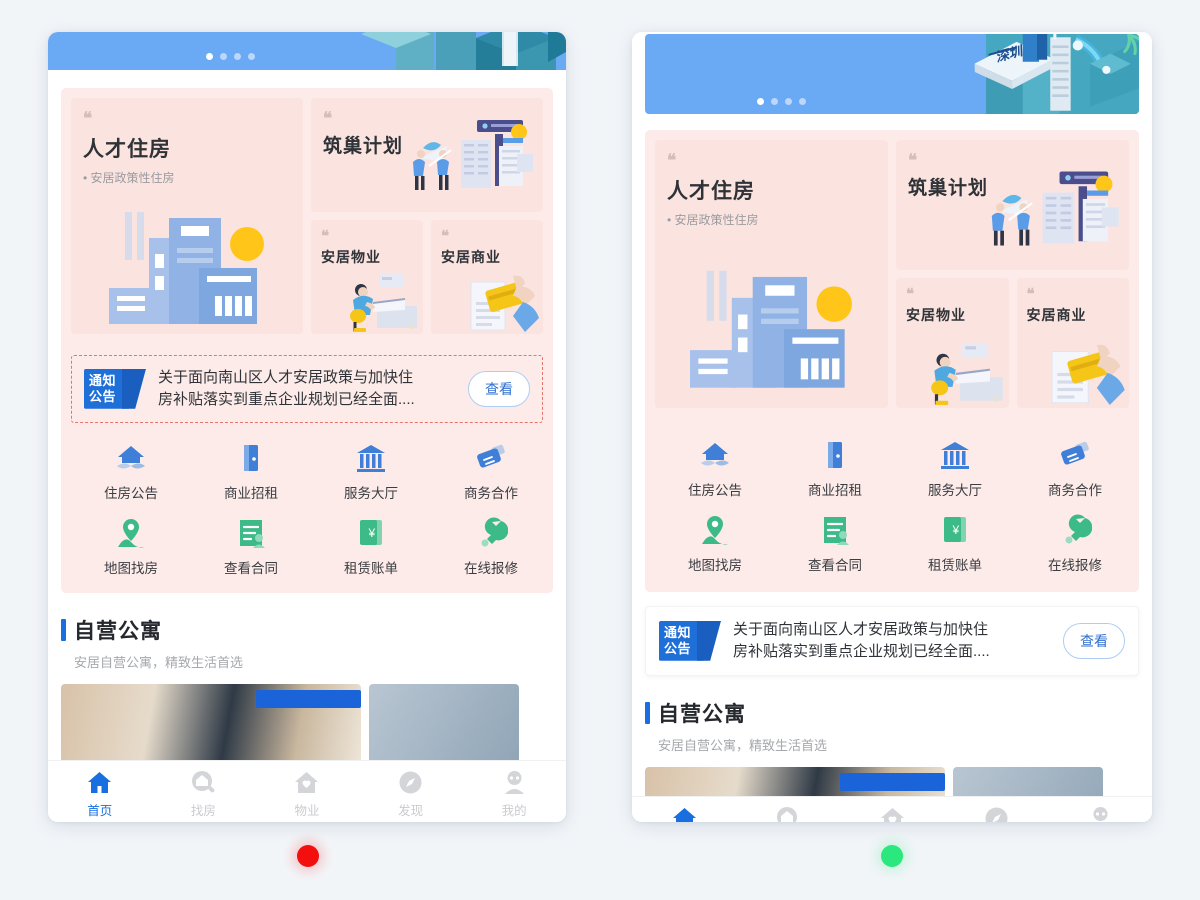  Describe the element at coordinates (371, 533) in the screenshot. I see `yen-book-icon: ¥` at that location.